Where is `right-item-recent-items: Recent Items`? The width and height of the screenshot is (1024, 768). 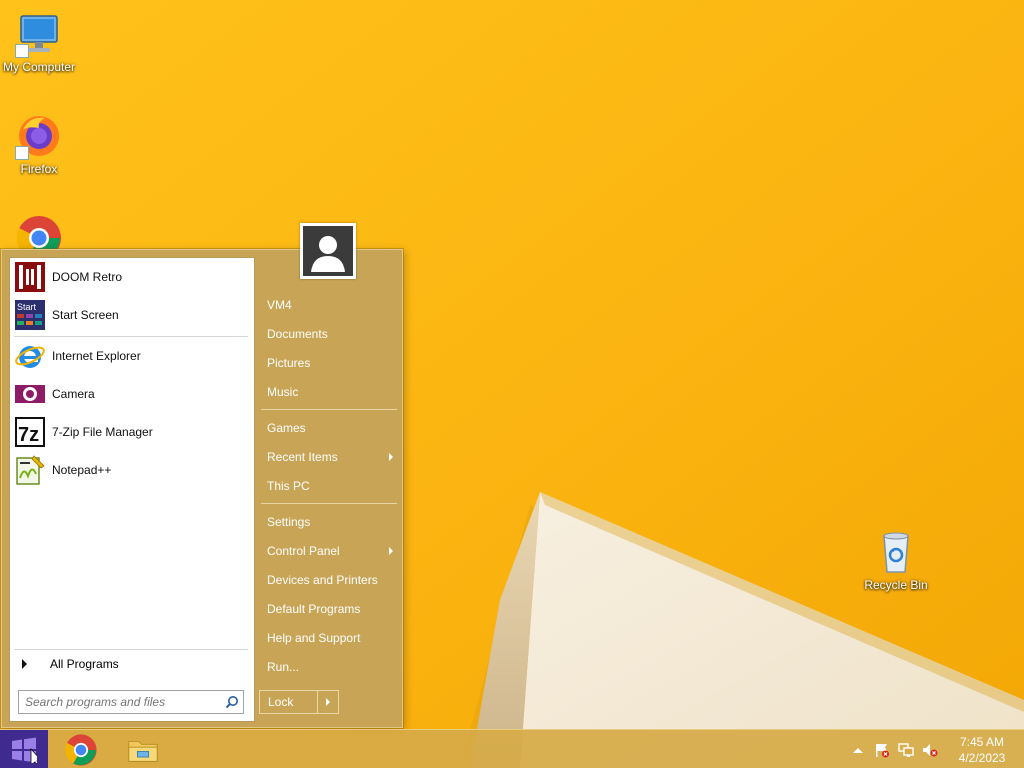
right-item-recent-items: Recent Items is located at coordinates (329, 457).